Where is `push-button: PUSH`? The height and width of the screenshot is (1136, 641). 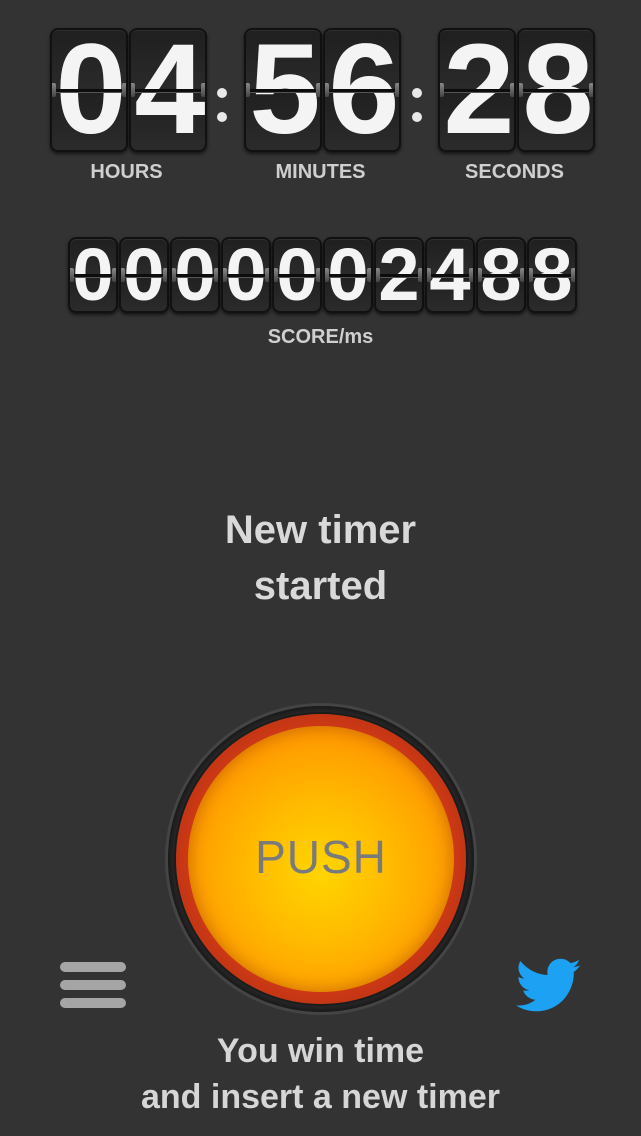
push-button: PUSH is located at coordinates (321, 859).